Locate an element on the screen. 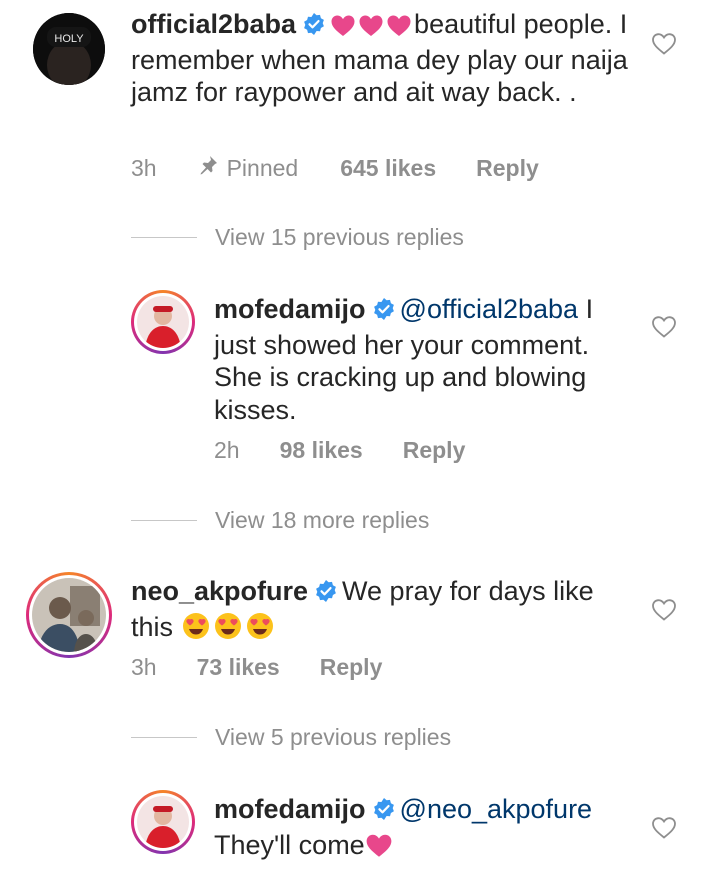  reply-mofedamijo: mofedamijo @neo_akpofure They'll come is located at coordinates (360, 827).